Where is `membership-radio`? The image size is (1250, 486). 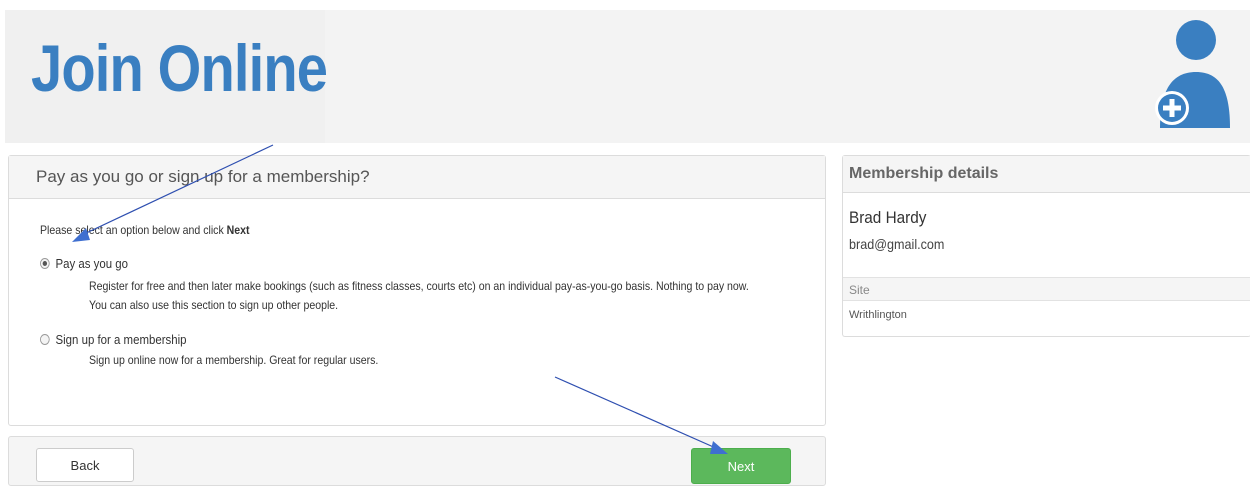 membership-radio is located at coordinates (45, 339).